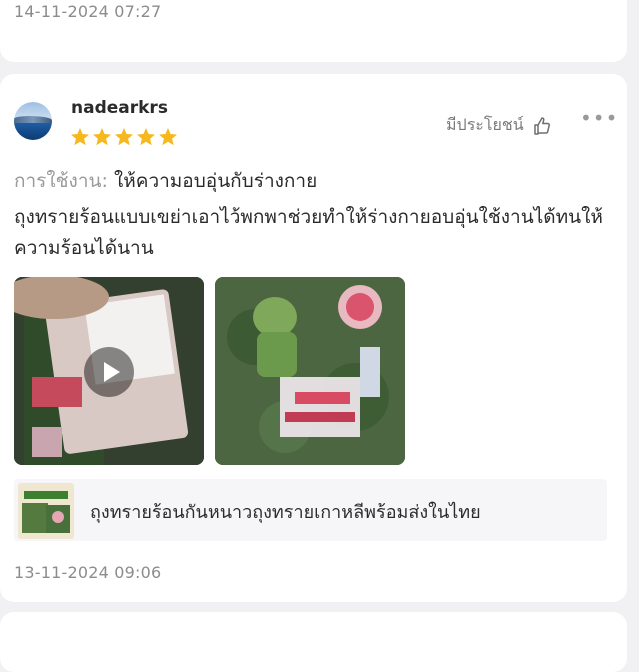  I want to click on review-image, so click(310, 371).